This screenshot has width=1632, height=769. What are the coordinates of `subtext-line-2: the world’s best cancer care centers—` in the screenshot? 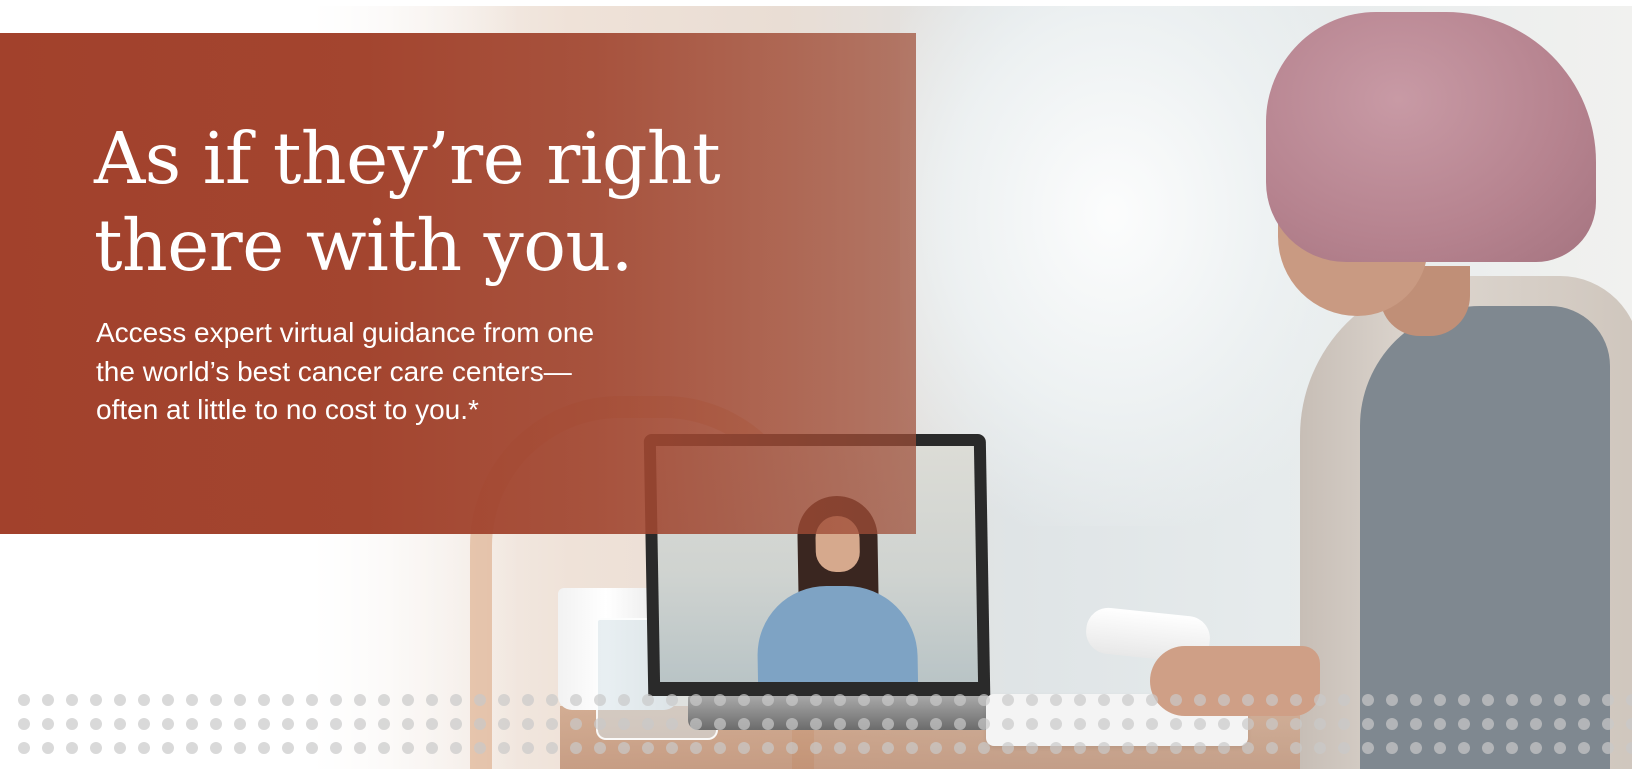 It's located at (334, 371).